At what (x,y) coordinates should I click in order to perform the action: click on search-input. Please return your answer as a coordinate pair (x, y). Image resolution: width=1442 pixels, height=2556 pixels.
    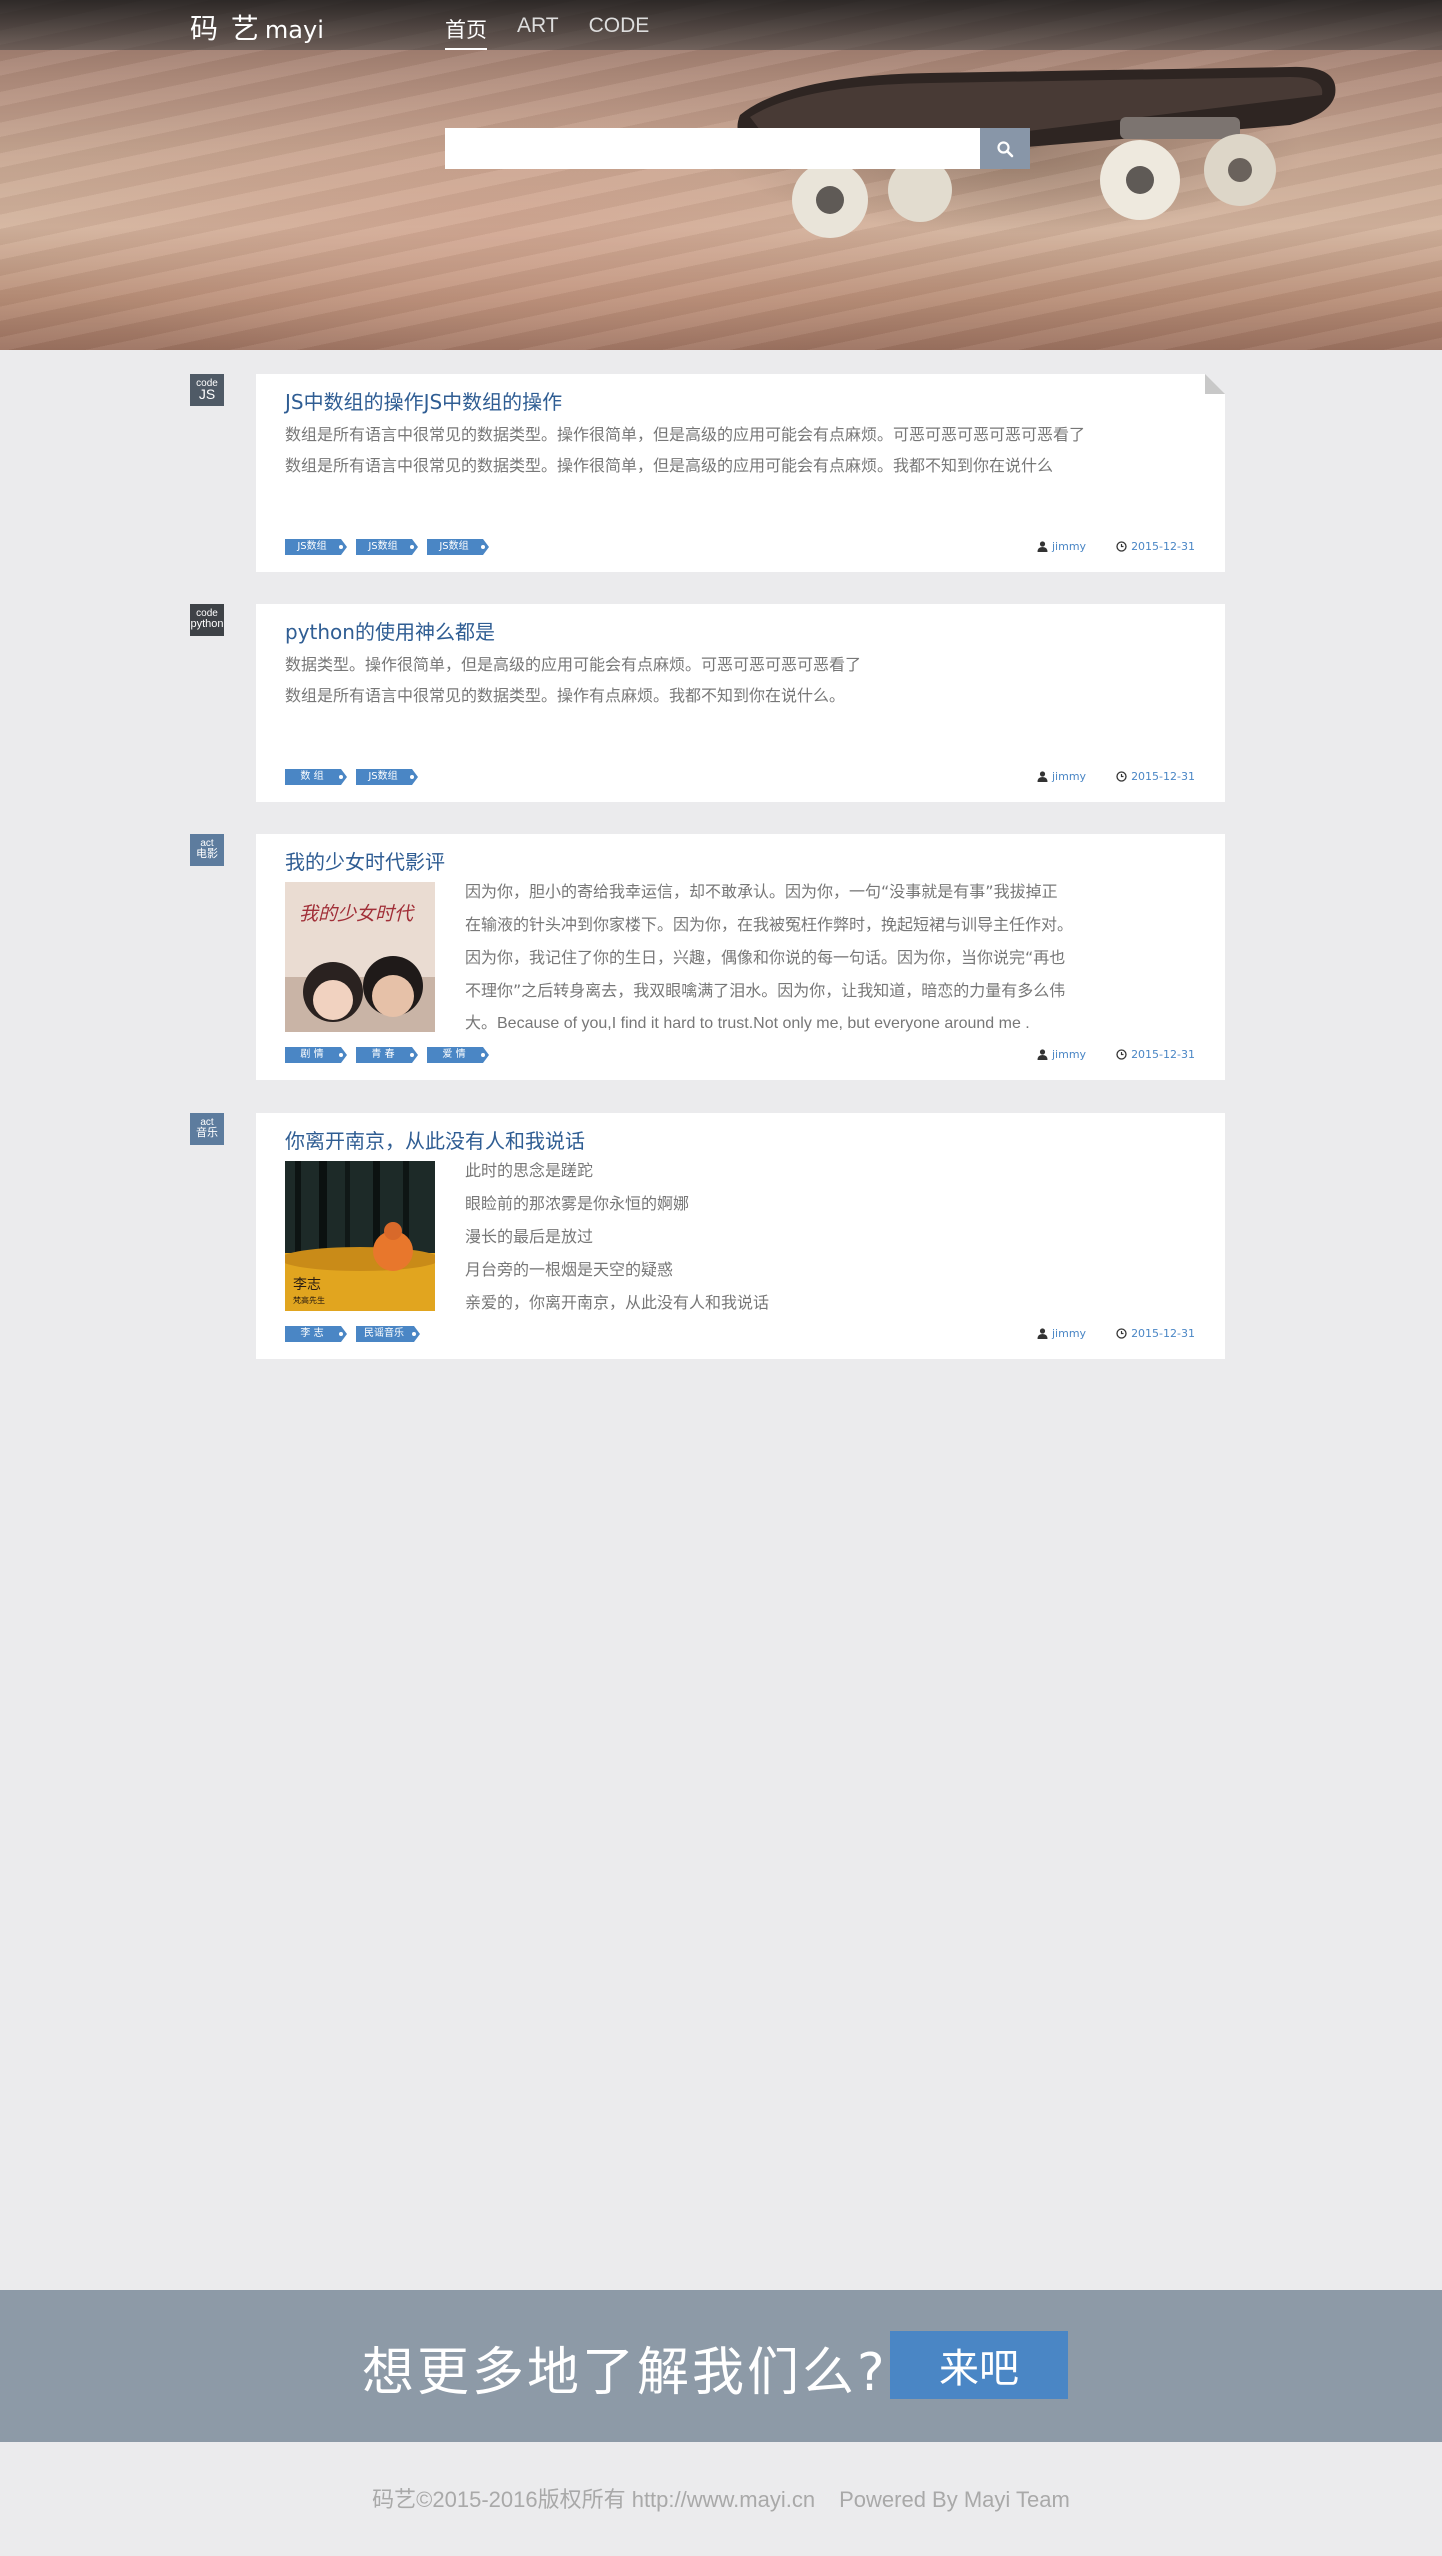
    Looking at the image, I should click on (712, 148).